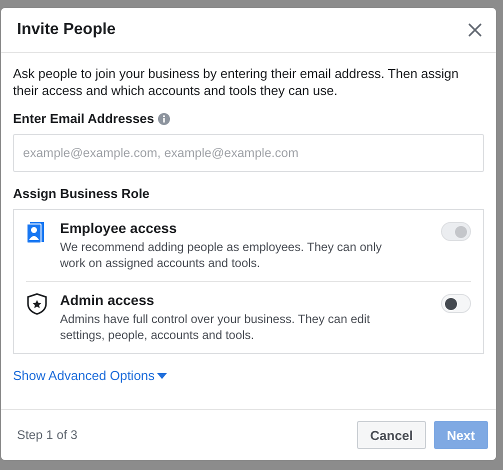  Describe the element at coordinates (119, 228) in the screenshot. I see `role-name: Employee access` at that location.